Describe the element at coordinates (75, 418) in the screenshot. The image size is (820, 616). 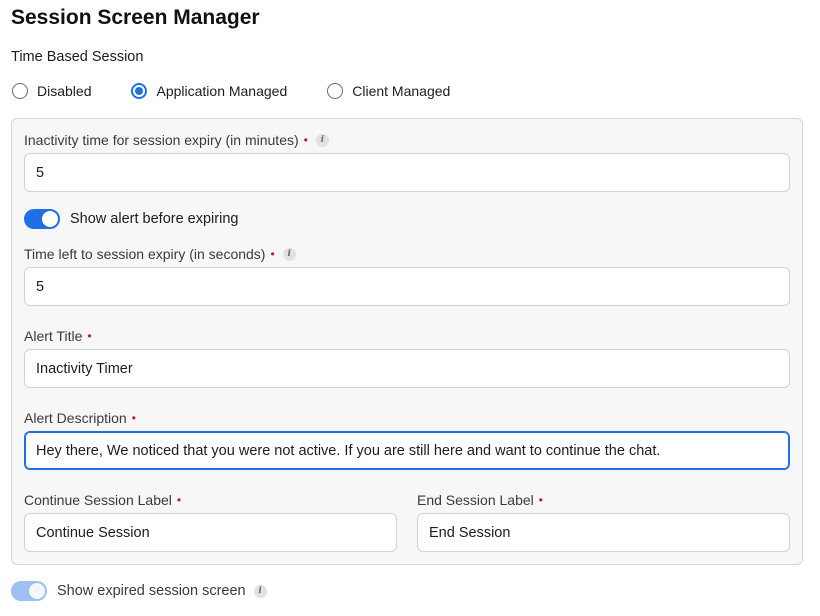
I see `field-label-text: Alert Description` at that location.